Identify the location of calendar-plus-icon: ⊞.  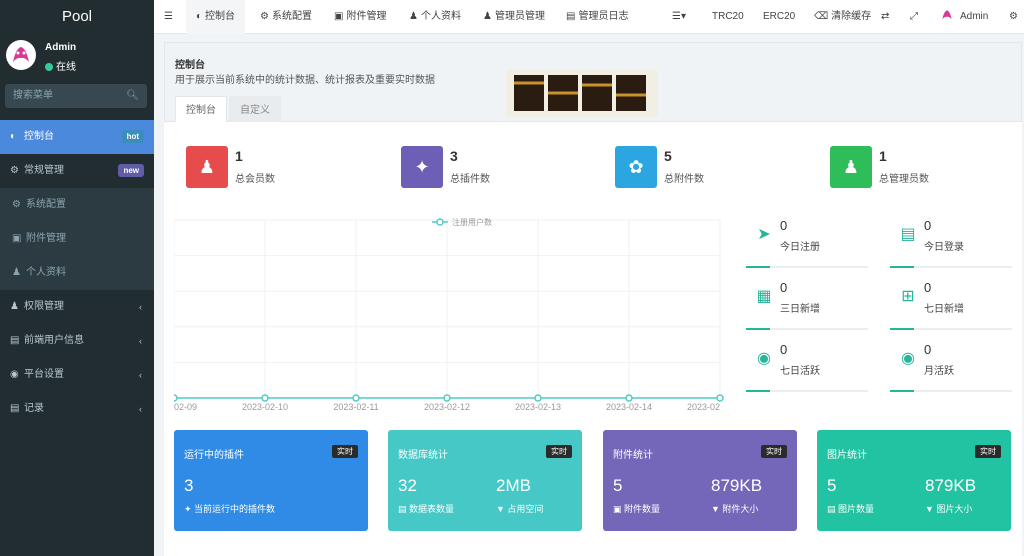
(908, 296).